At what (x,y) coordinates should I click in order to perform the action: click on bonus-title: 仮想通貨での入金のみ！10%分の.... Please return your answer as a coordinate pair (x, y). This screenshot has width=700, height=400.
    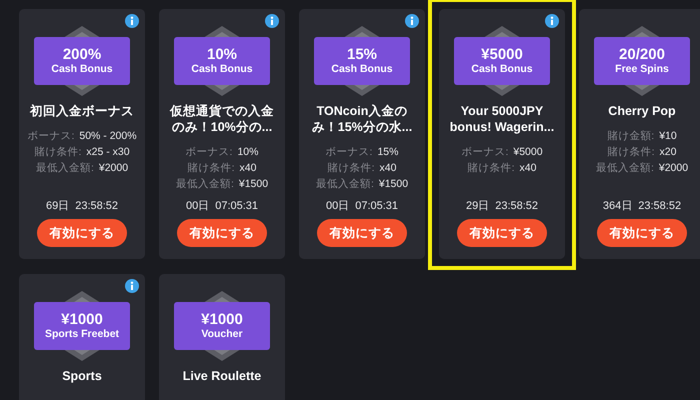
    Looking at the image, I should click on (221, 119).